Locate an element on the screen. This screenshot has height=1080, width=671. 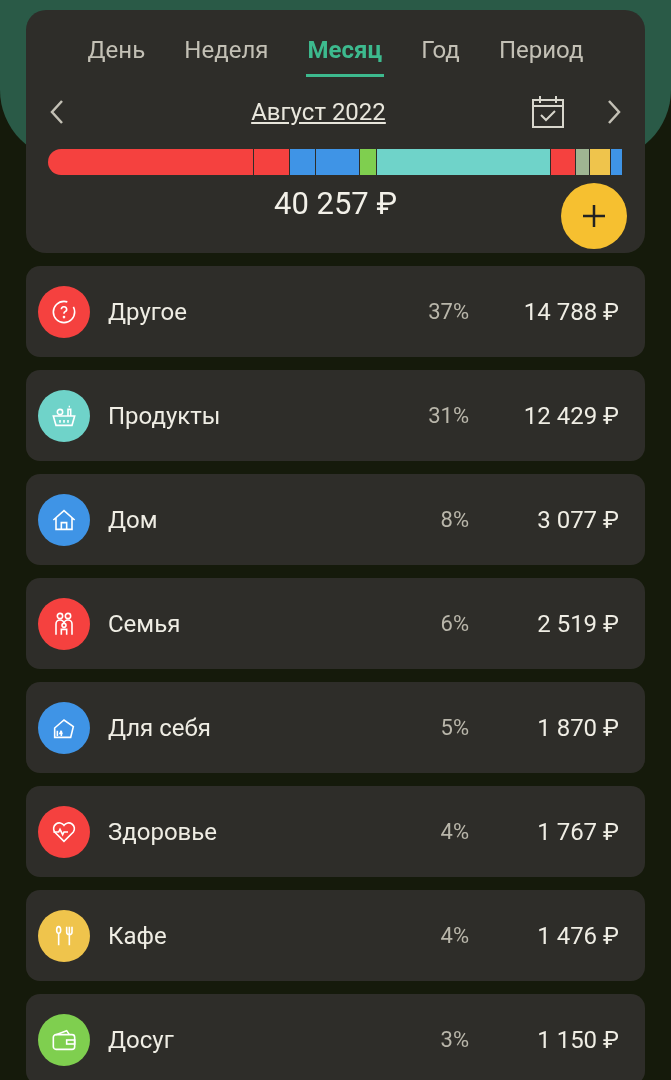
category-amount: 1 870 ₽ is located at coordinates (577, 727).